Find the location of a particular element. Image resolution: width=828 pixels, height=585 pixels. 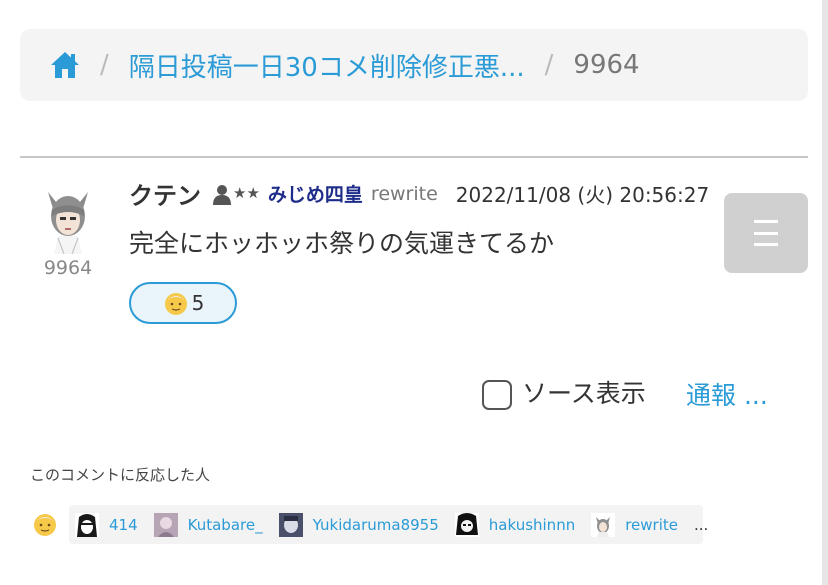

reaction-button: 5 is located at coordinates (183, 303).